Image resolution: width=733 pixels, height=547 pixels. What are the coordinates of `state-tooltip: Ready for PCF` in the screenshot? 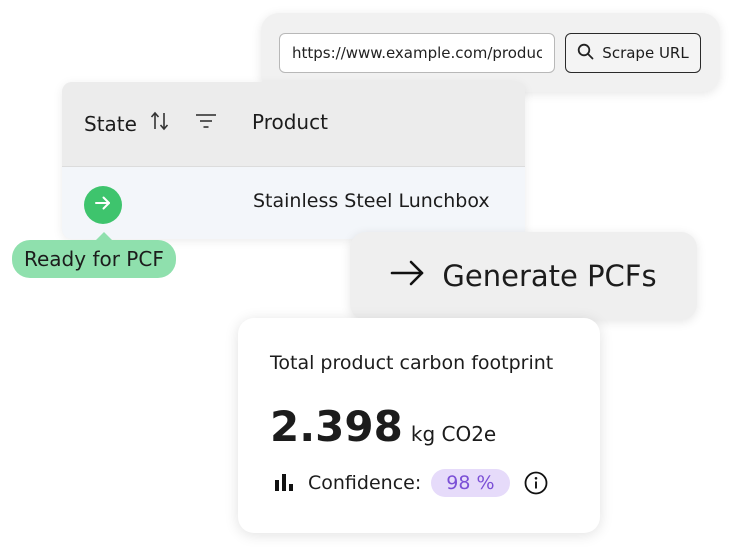 It's located at (94, 255).